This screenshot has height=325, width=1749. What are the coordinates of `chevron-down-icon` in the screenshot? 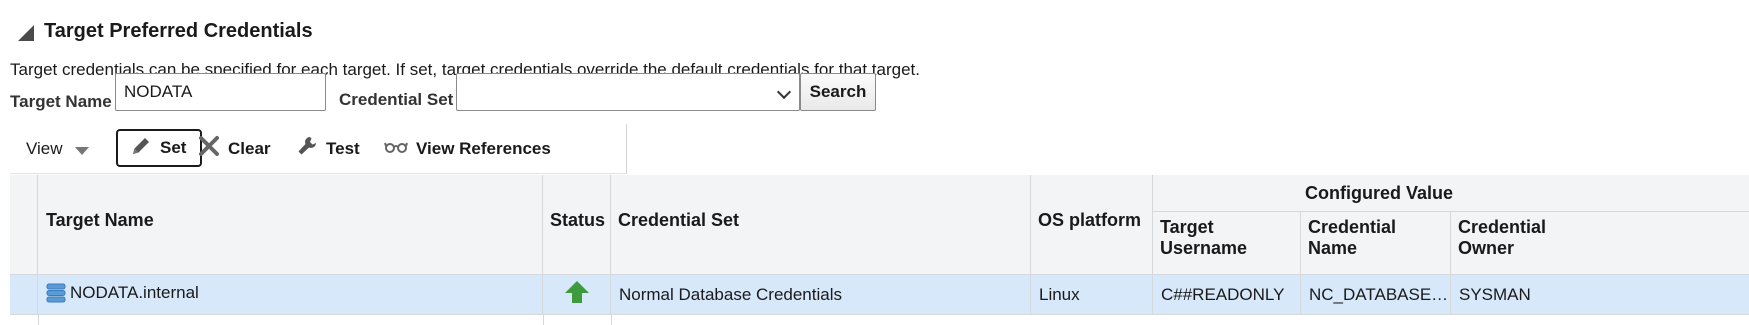 It's located at (784, 92).